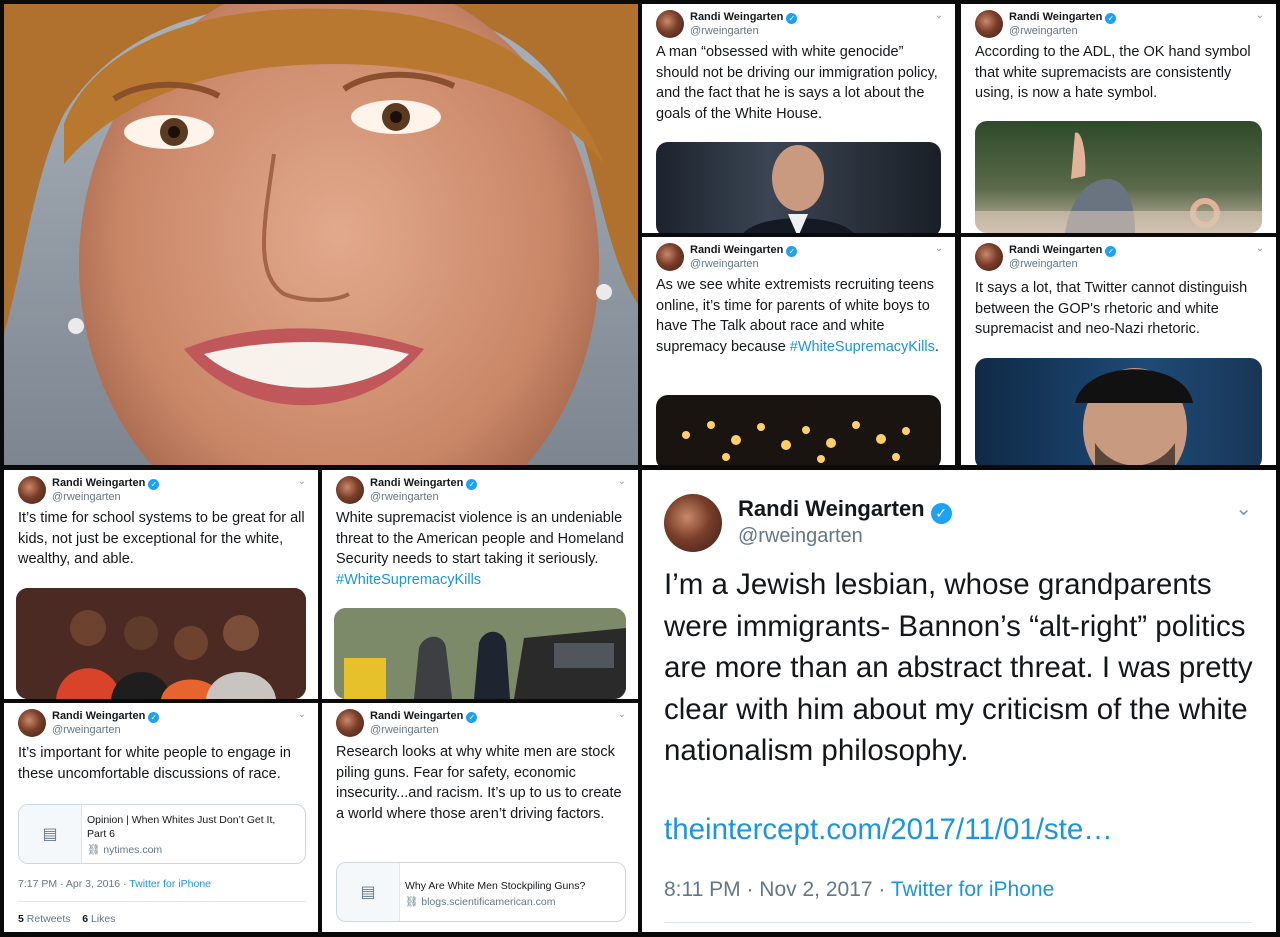 The width and height of the screenshot is (1280, 937). I want to click on link-icon: ⛓, so click(413, 902).